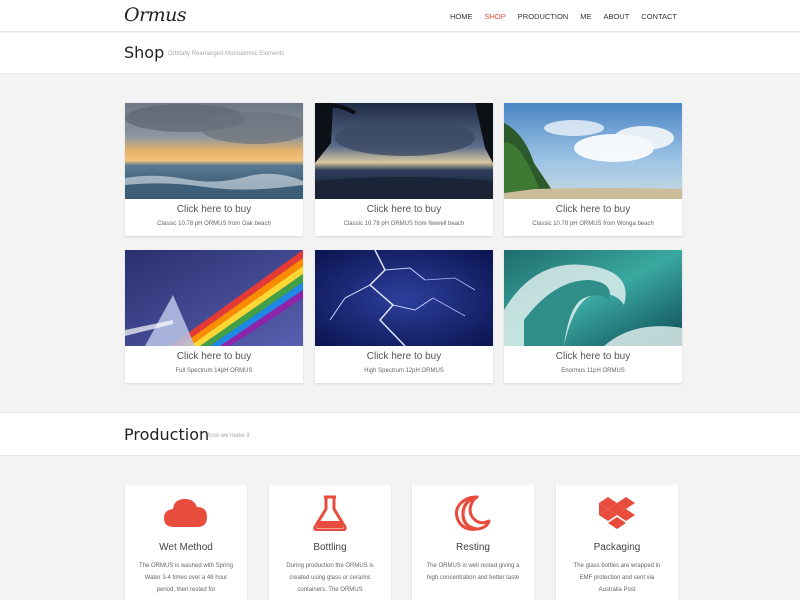 The width and height of the screenshot is (800, 600). Describe the element at coordinates (330, 547) in the screenshot. I see `step-title: Bottling` at that location.